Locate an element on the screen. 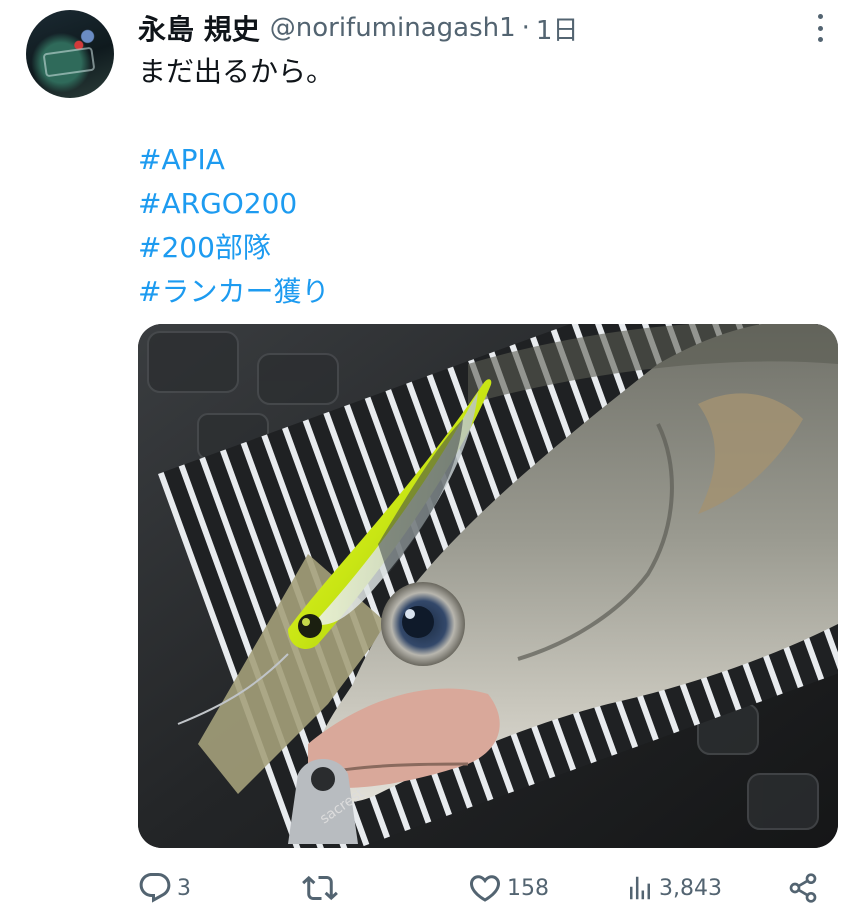  hashtag-apia: #APIA is located at coordinates (488, 160).